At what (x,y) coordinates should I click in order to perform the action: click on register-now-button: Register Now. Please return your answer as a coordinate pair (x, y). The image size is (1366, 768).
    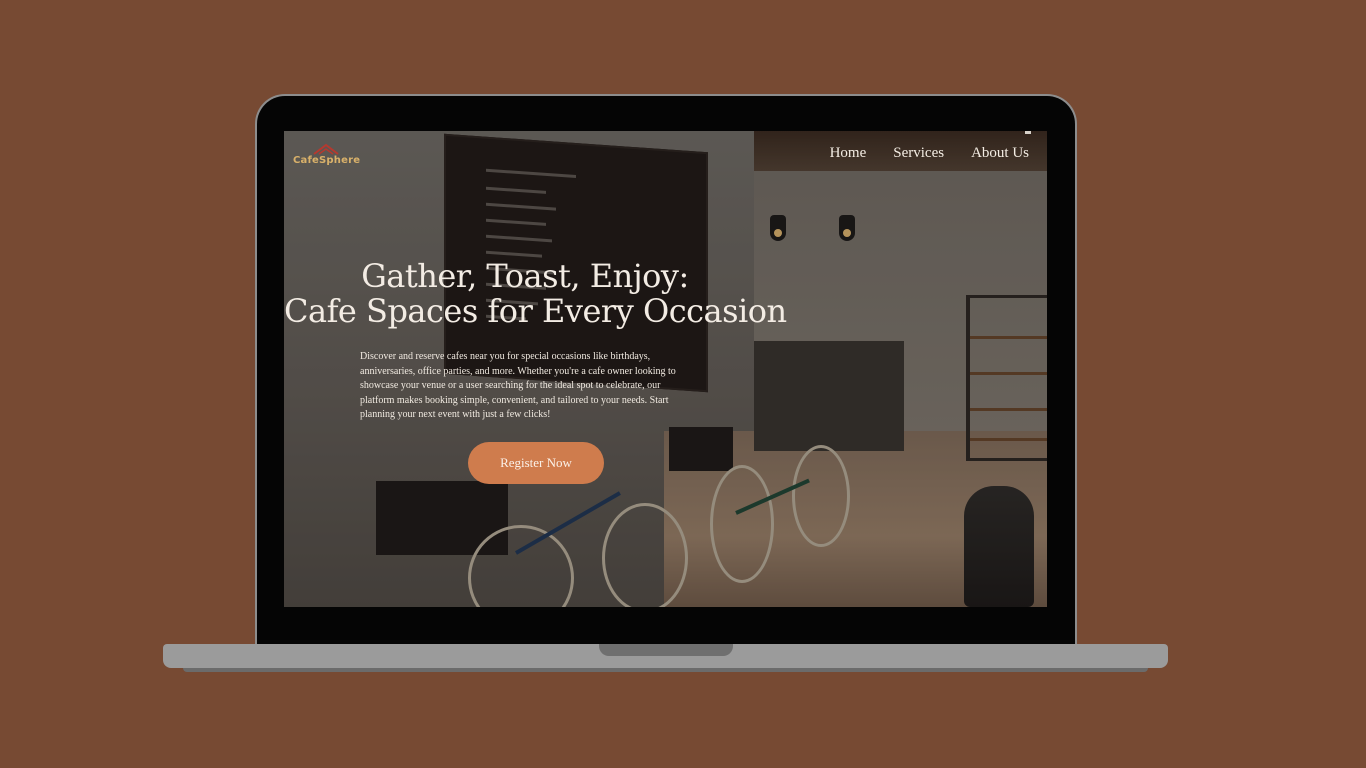
    Looking at the image, I should click on (536, 463).